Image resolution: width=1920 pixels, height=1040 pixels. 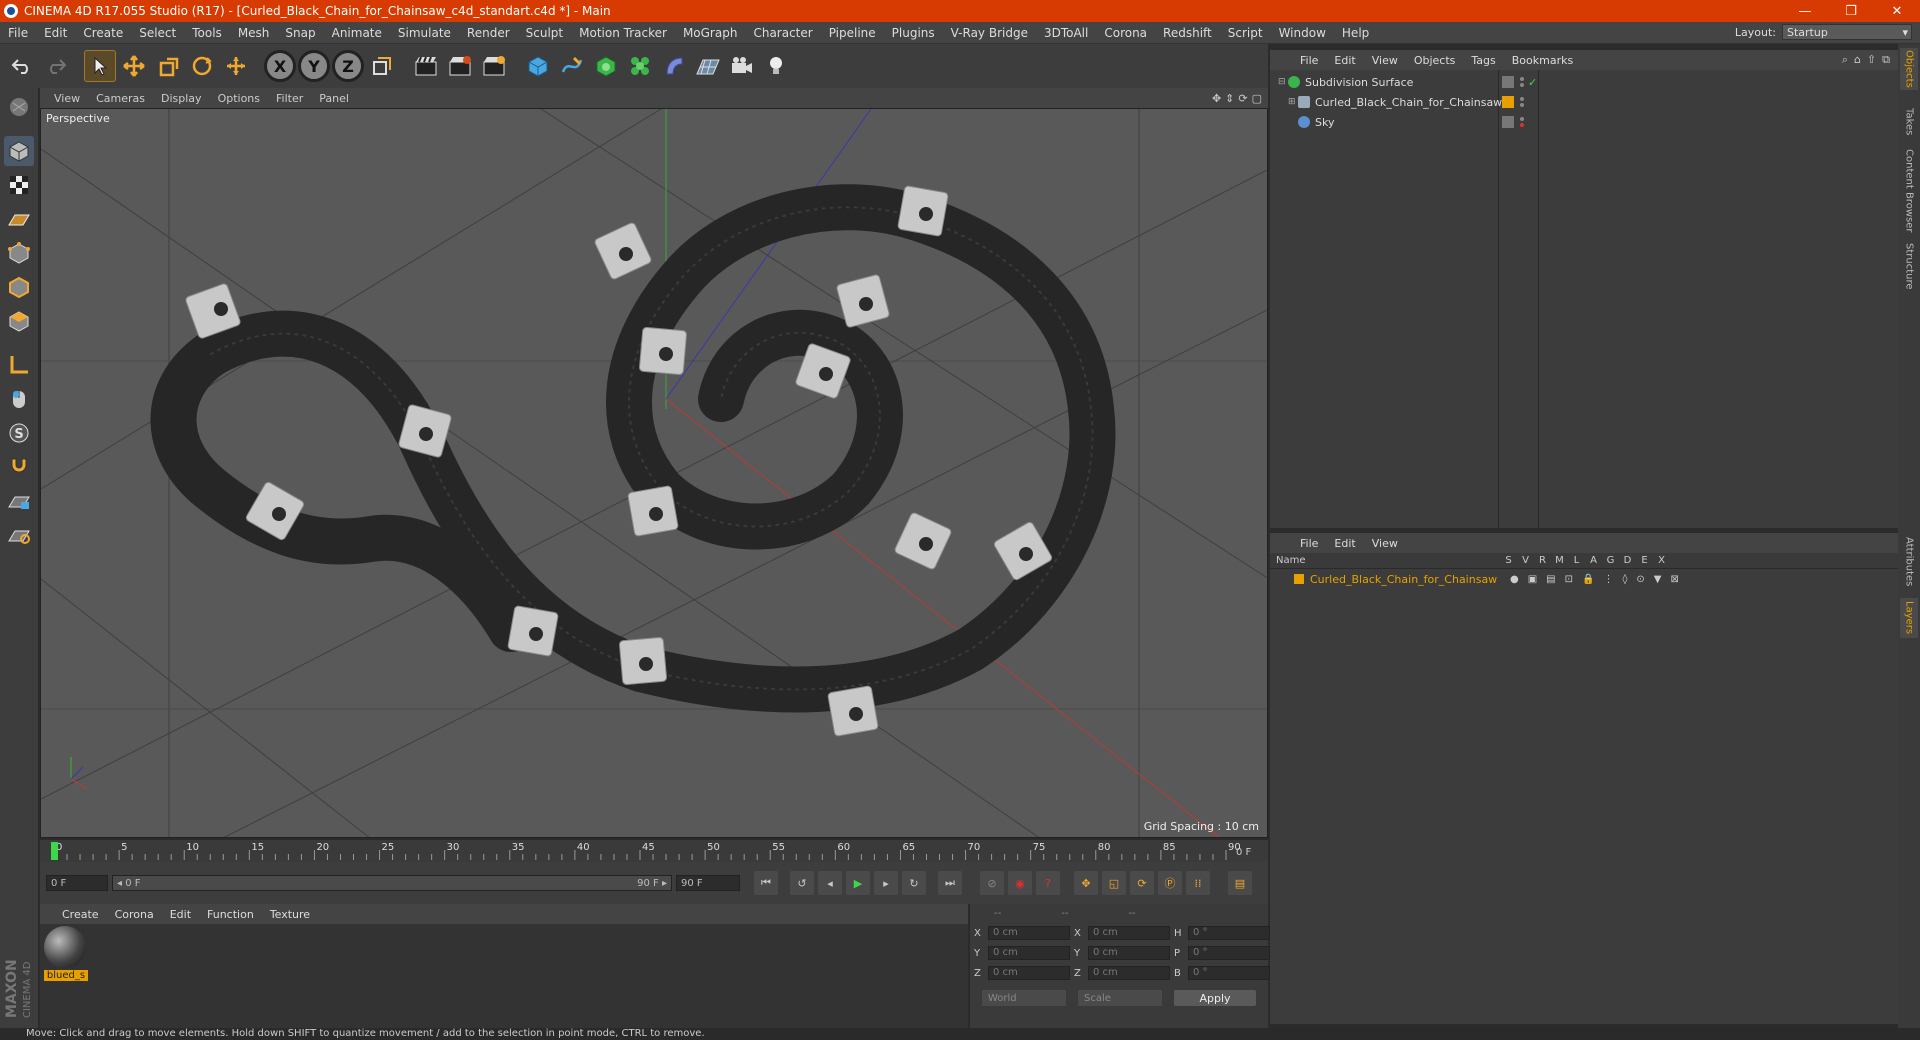 What do you see at coordinates (1909, 122) in the screenshot?
I see `tab-takes: Takes` at bounding box center [1909, 122].